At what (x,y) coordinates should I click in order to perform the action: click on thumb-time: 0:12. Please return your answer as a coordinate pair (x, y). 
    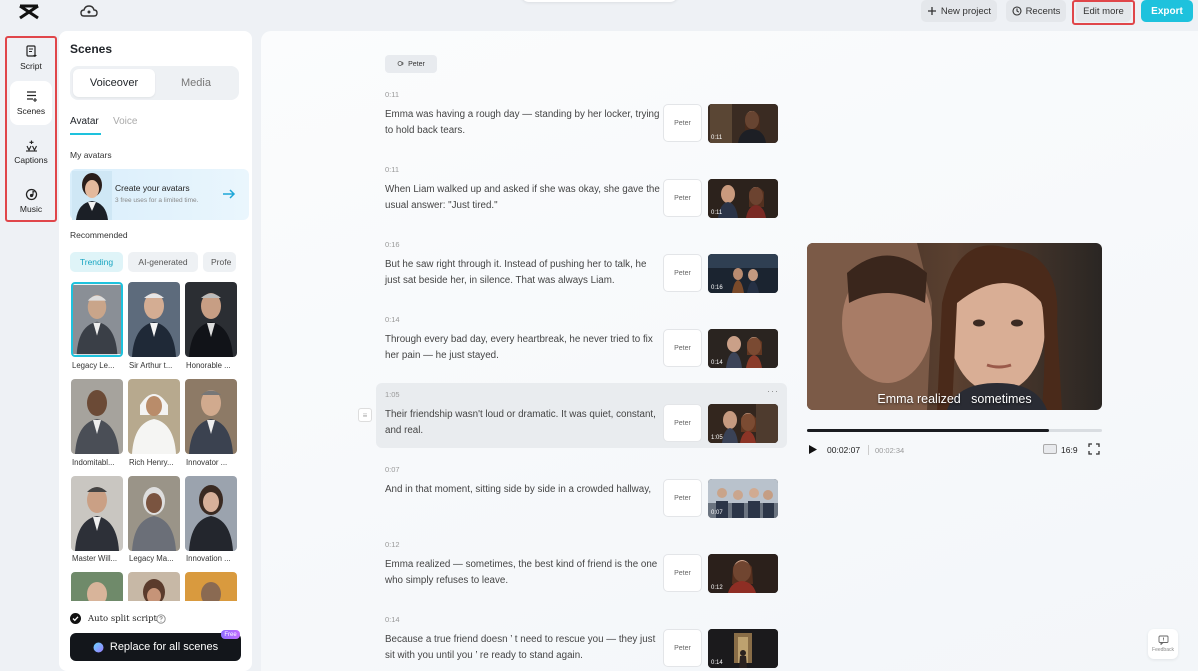
    Looking at the image, I should click on (717, 588).